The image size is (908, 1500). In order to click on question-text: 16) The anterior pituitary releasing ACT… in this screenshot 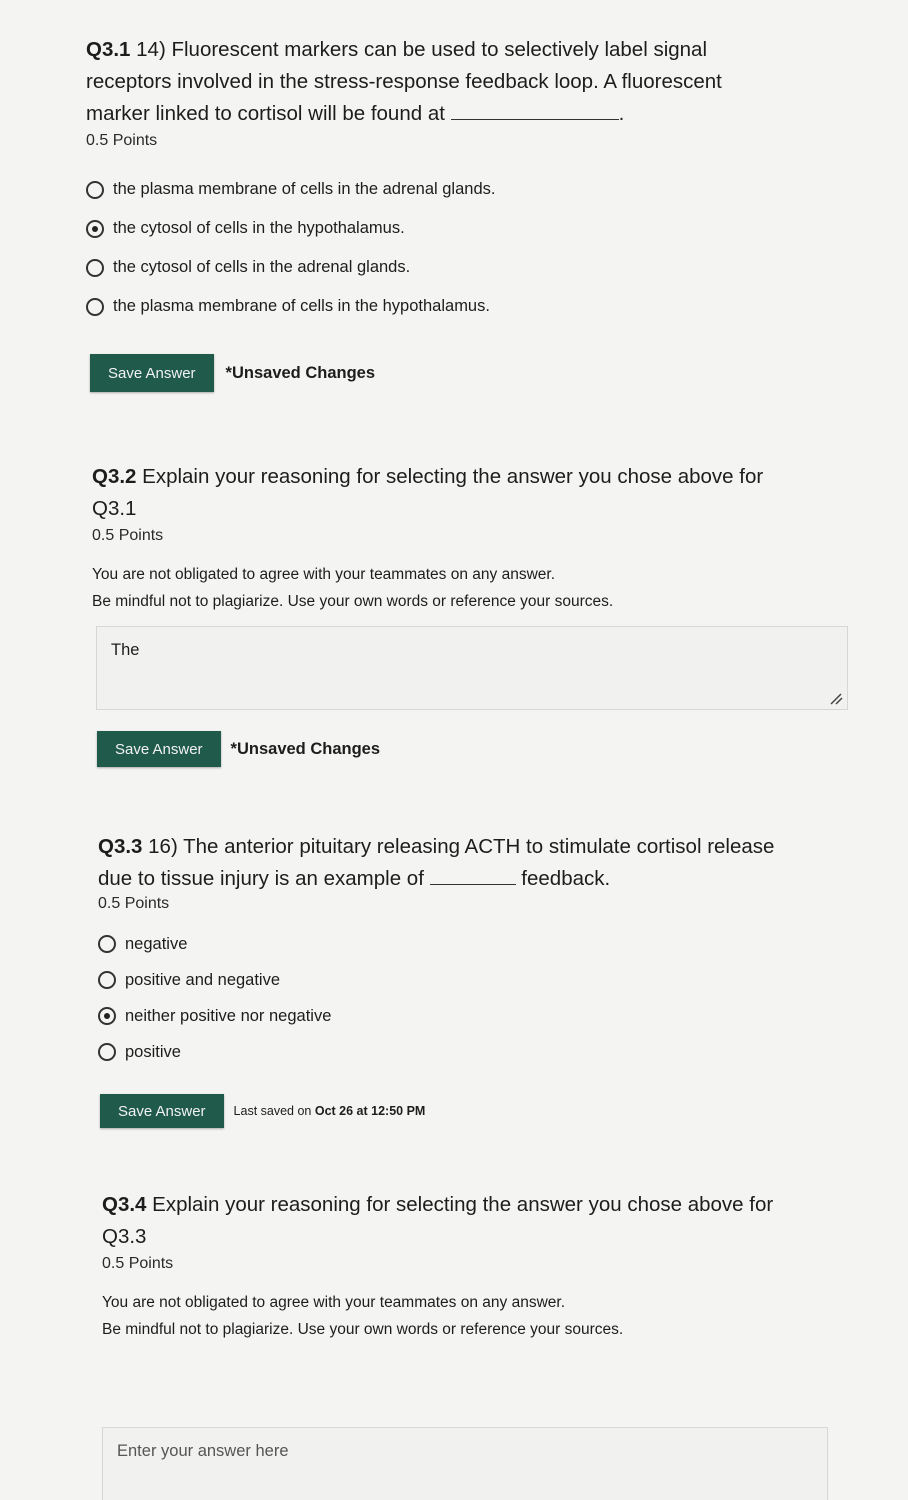, I will do `click(458, 846)`.